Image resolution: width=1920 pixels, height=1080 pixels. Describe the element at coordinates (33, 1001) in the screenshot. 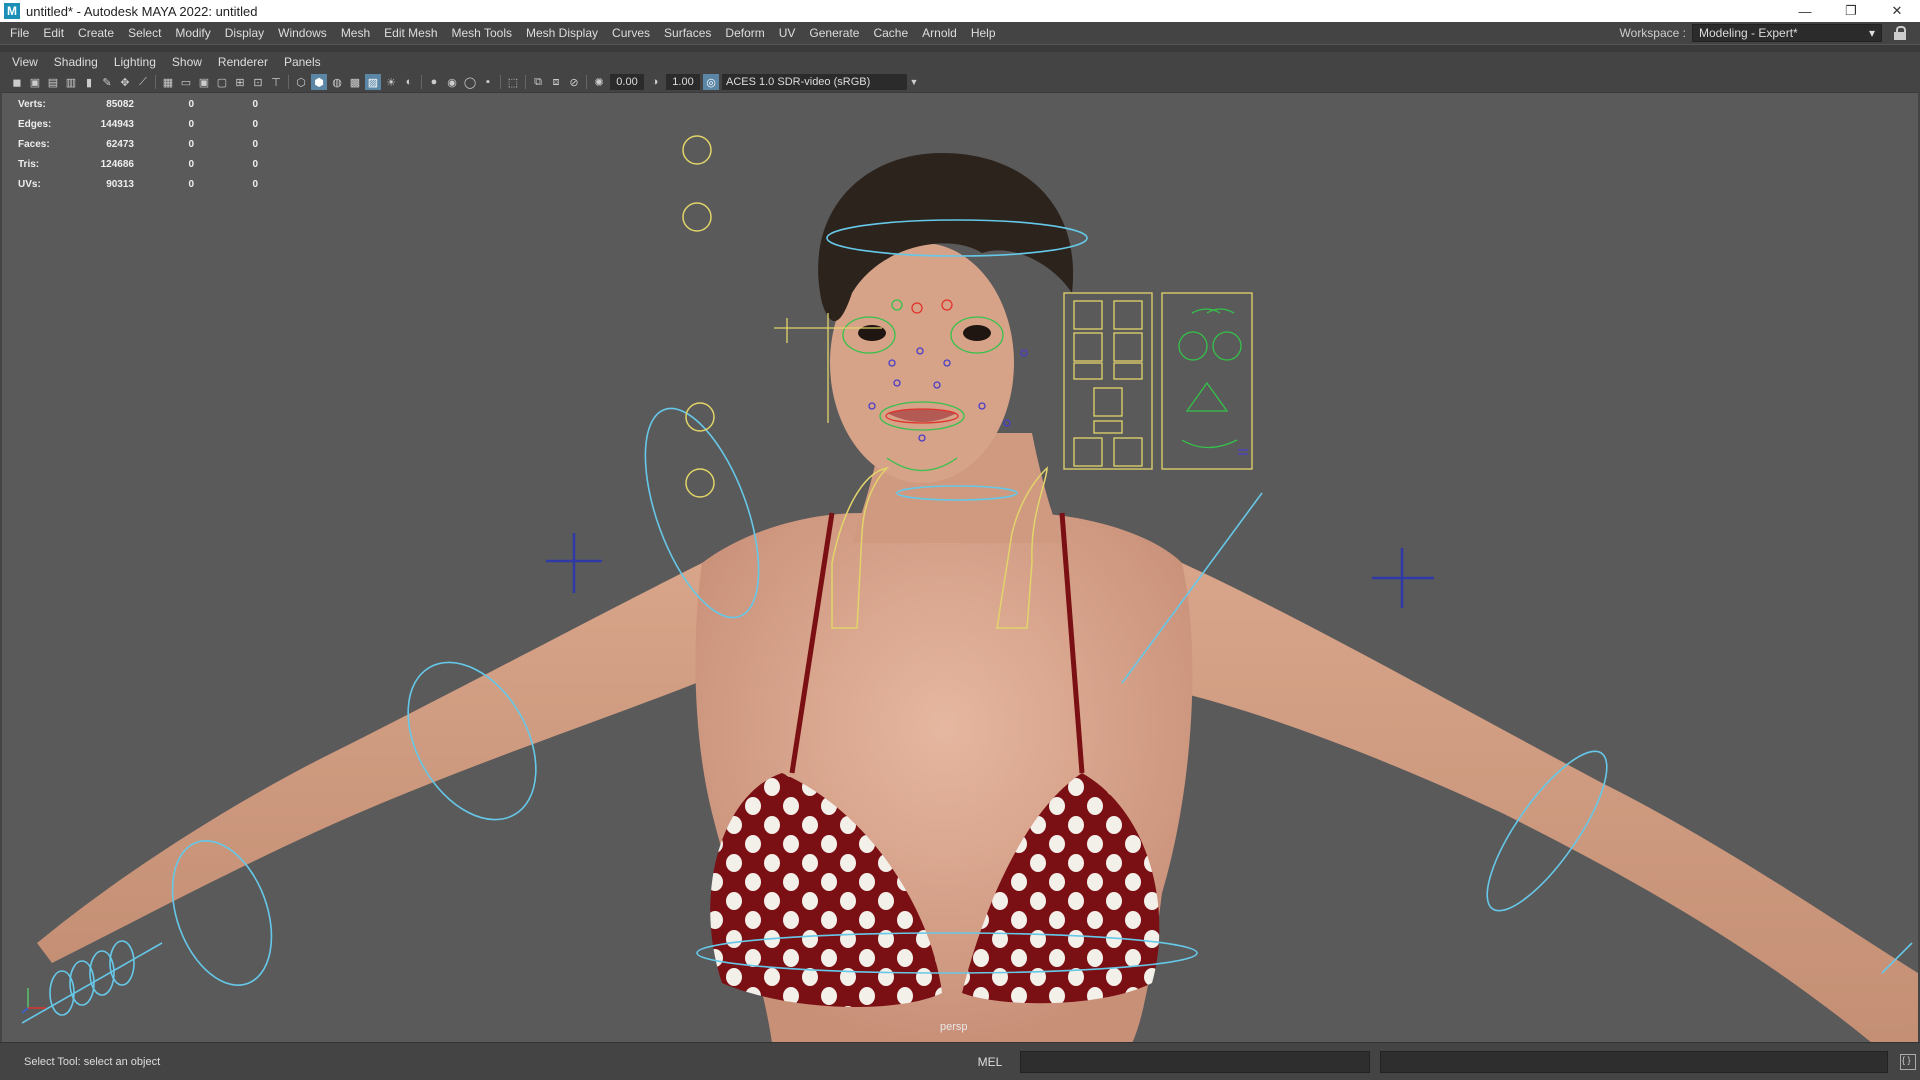

I see `view-axis-gizmo` at that location.